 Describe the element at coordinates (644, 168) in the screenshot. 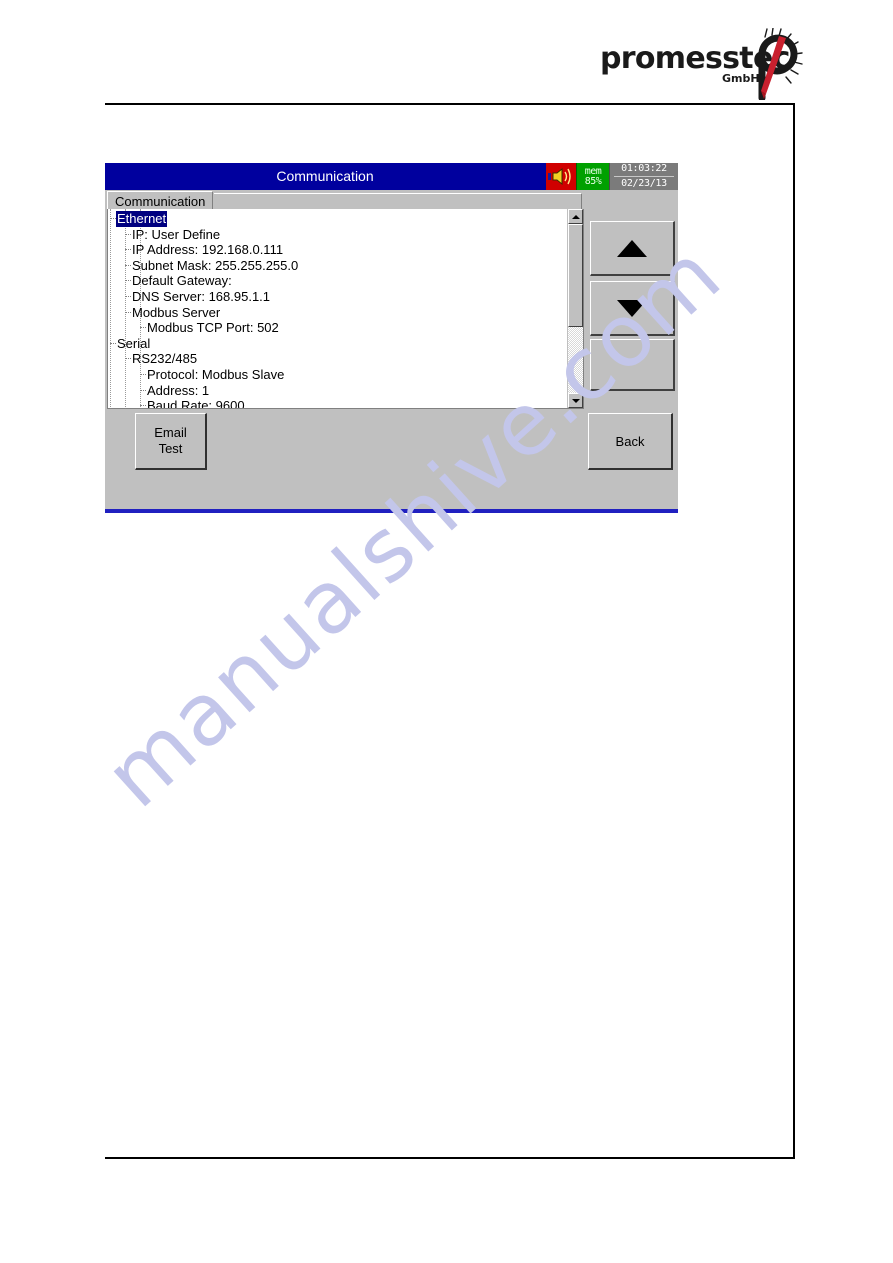

I see `clock-time: 01:03:22` at that location.